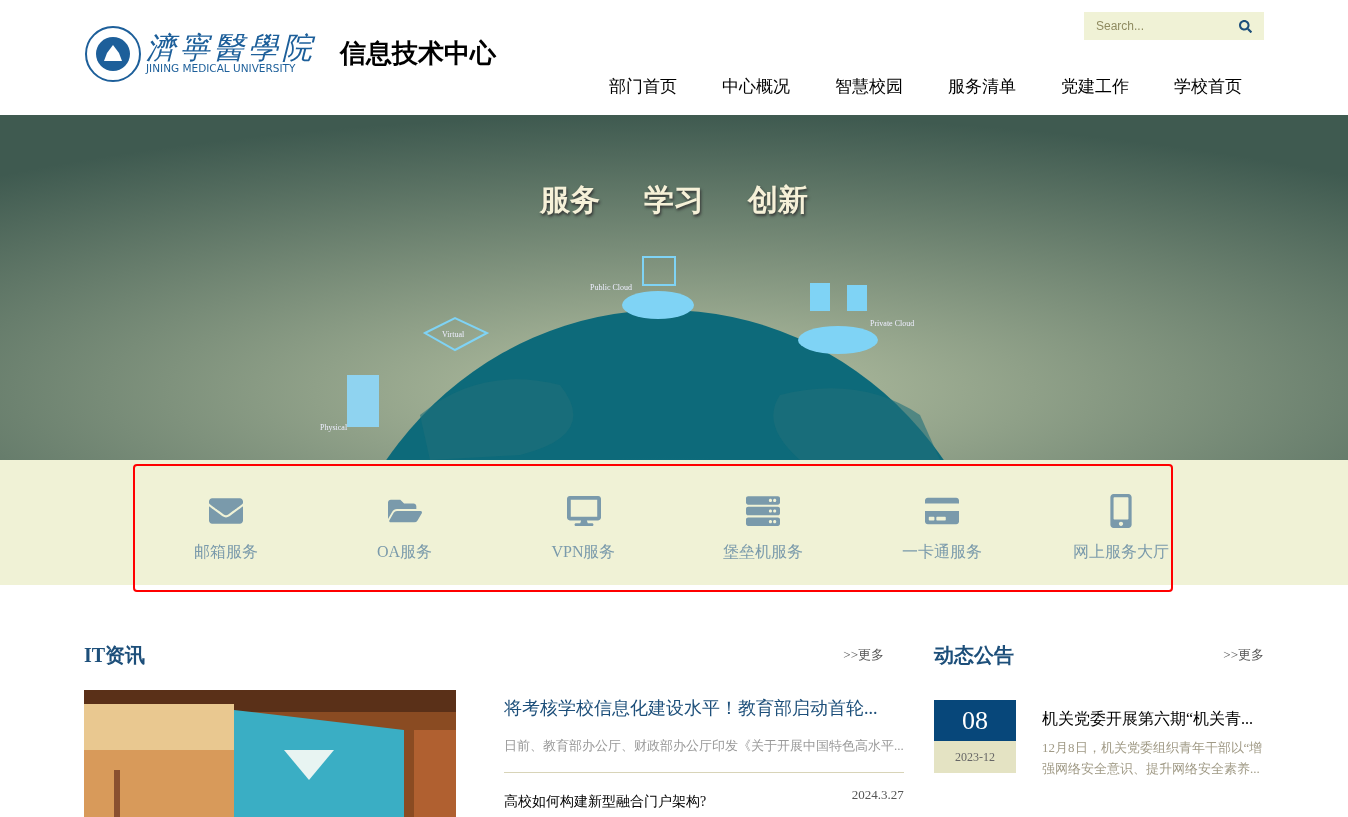 The image size is (1348, 817). Describe the element at coordinates (877, 794) in the screenshot. I see `news-date: 2024.3.27` at that location.